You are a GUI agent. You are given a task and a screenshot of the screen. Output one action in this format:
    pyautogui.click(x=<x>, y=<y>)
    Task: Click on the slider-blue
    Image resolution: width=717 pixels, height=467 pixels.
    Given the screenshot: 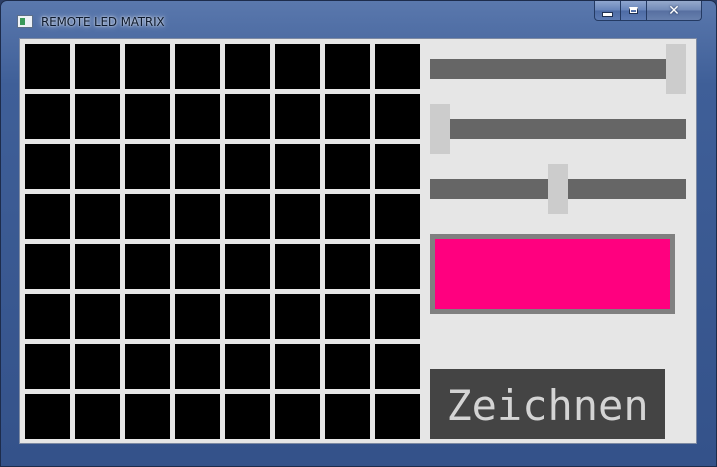 What is the action you would take?
    pyautogui.click(x=558, y=189)
    